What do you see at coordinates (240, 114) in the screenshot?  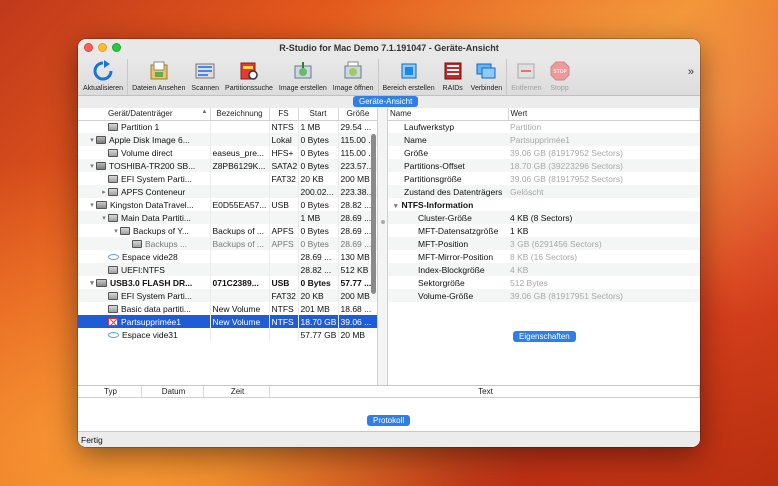 I see `device-column-header: Bezeichnung` at bounding box center [240, 114].